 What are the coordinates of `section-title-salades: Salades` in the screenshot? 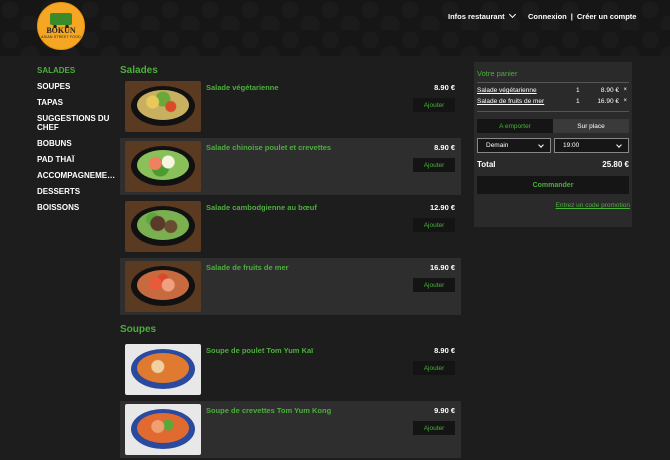 It's located at (139, 70).